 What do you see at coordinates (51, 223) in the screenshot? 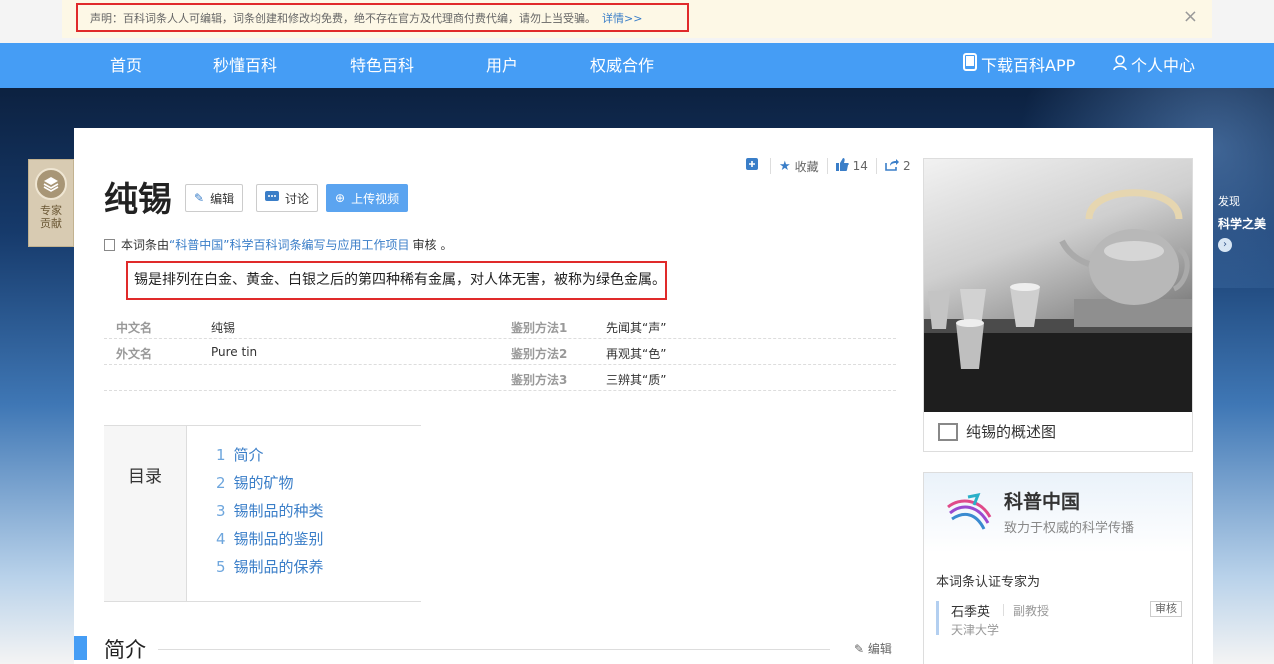
I see `expert-badge-line2: 贡献` at bounding box center [51, 223].